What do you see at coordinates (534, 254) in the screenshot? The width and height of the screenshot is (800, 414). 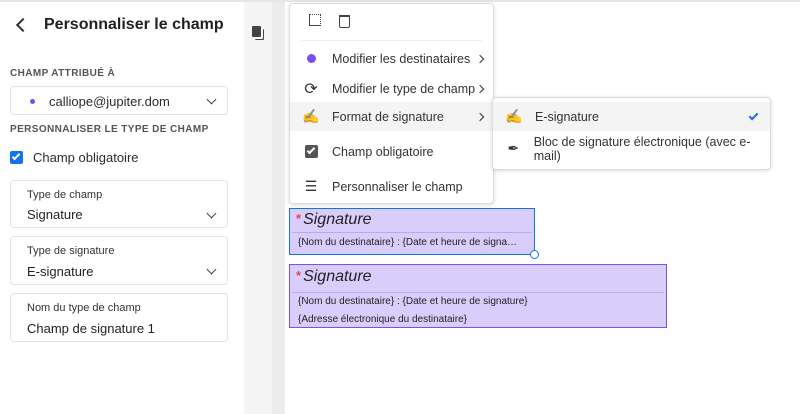 I see `resize-handle` at bounding box center [534, 254].